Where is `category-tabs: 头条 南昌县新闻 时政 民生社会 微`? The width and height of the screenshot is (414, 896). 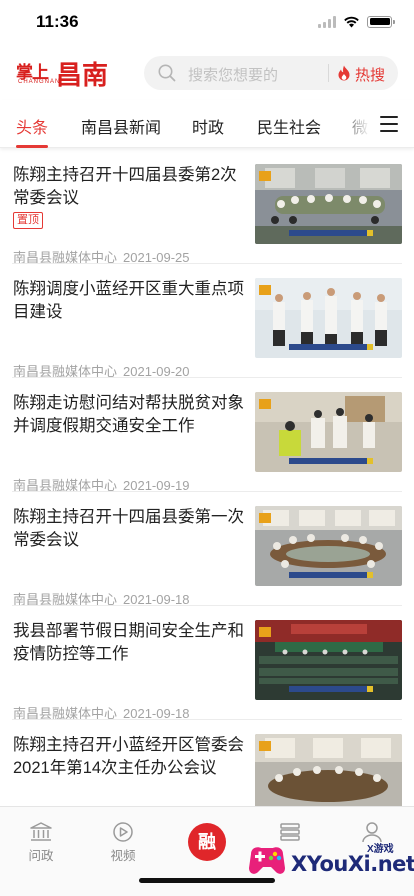
category-tabs: 头条 南昌县新闻 时政 民生社会 微 is located at coordinates (207, 124).